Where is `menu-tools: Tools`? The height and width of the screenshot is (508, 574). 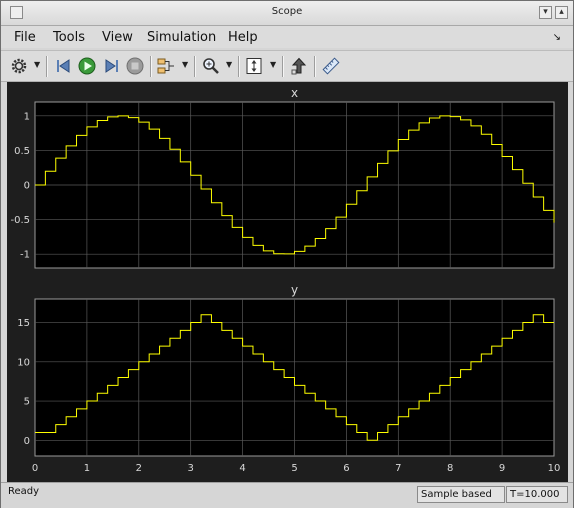
menu-tools: Tools is located at coordinates (69, 37).